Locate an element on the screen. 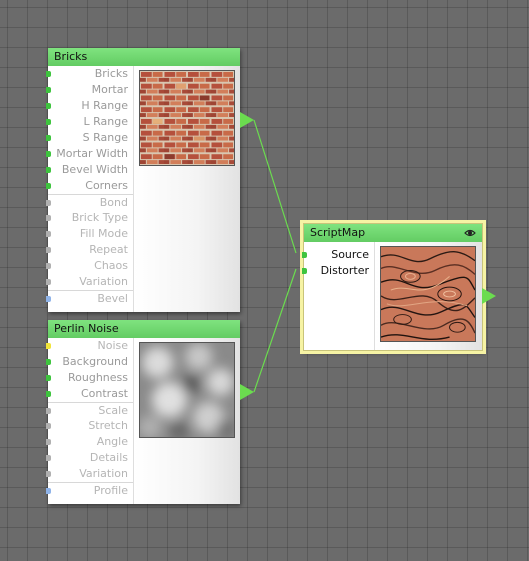  port-roughness: Roughness is located at coordinates (89, 378).